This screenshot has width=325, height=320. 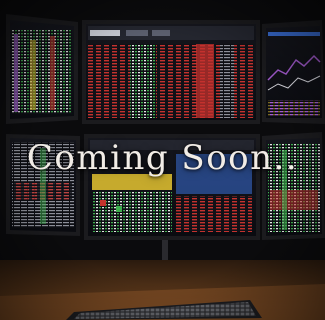 I want to click on monitor-top-left, so click(x=42, y=69).